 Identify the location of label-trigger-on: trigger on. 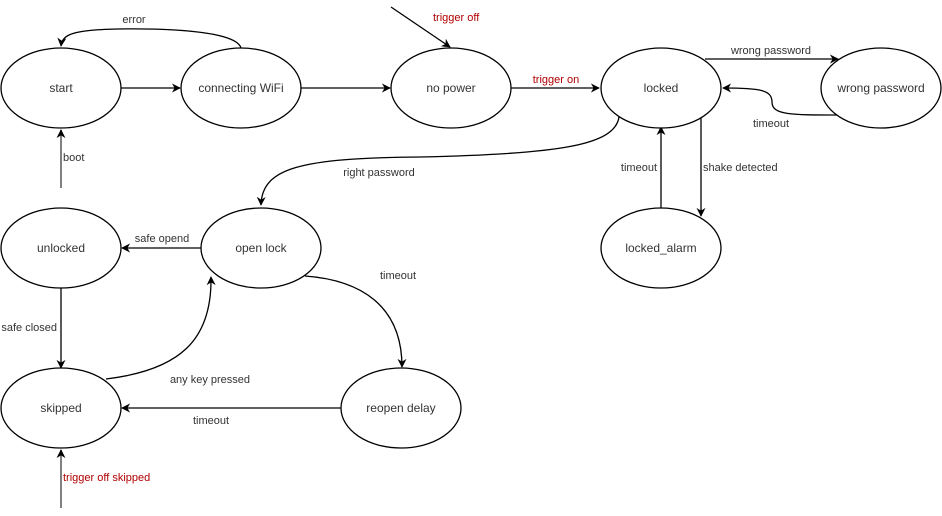
(556, 80).